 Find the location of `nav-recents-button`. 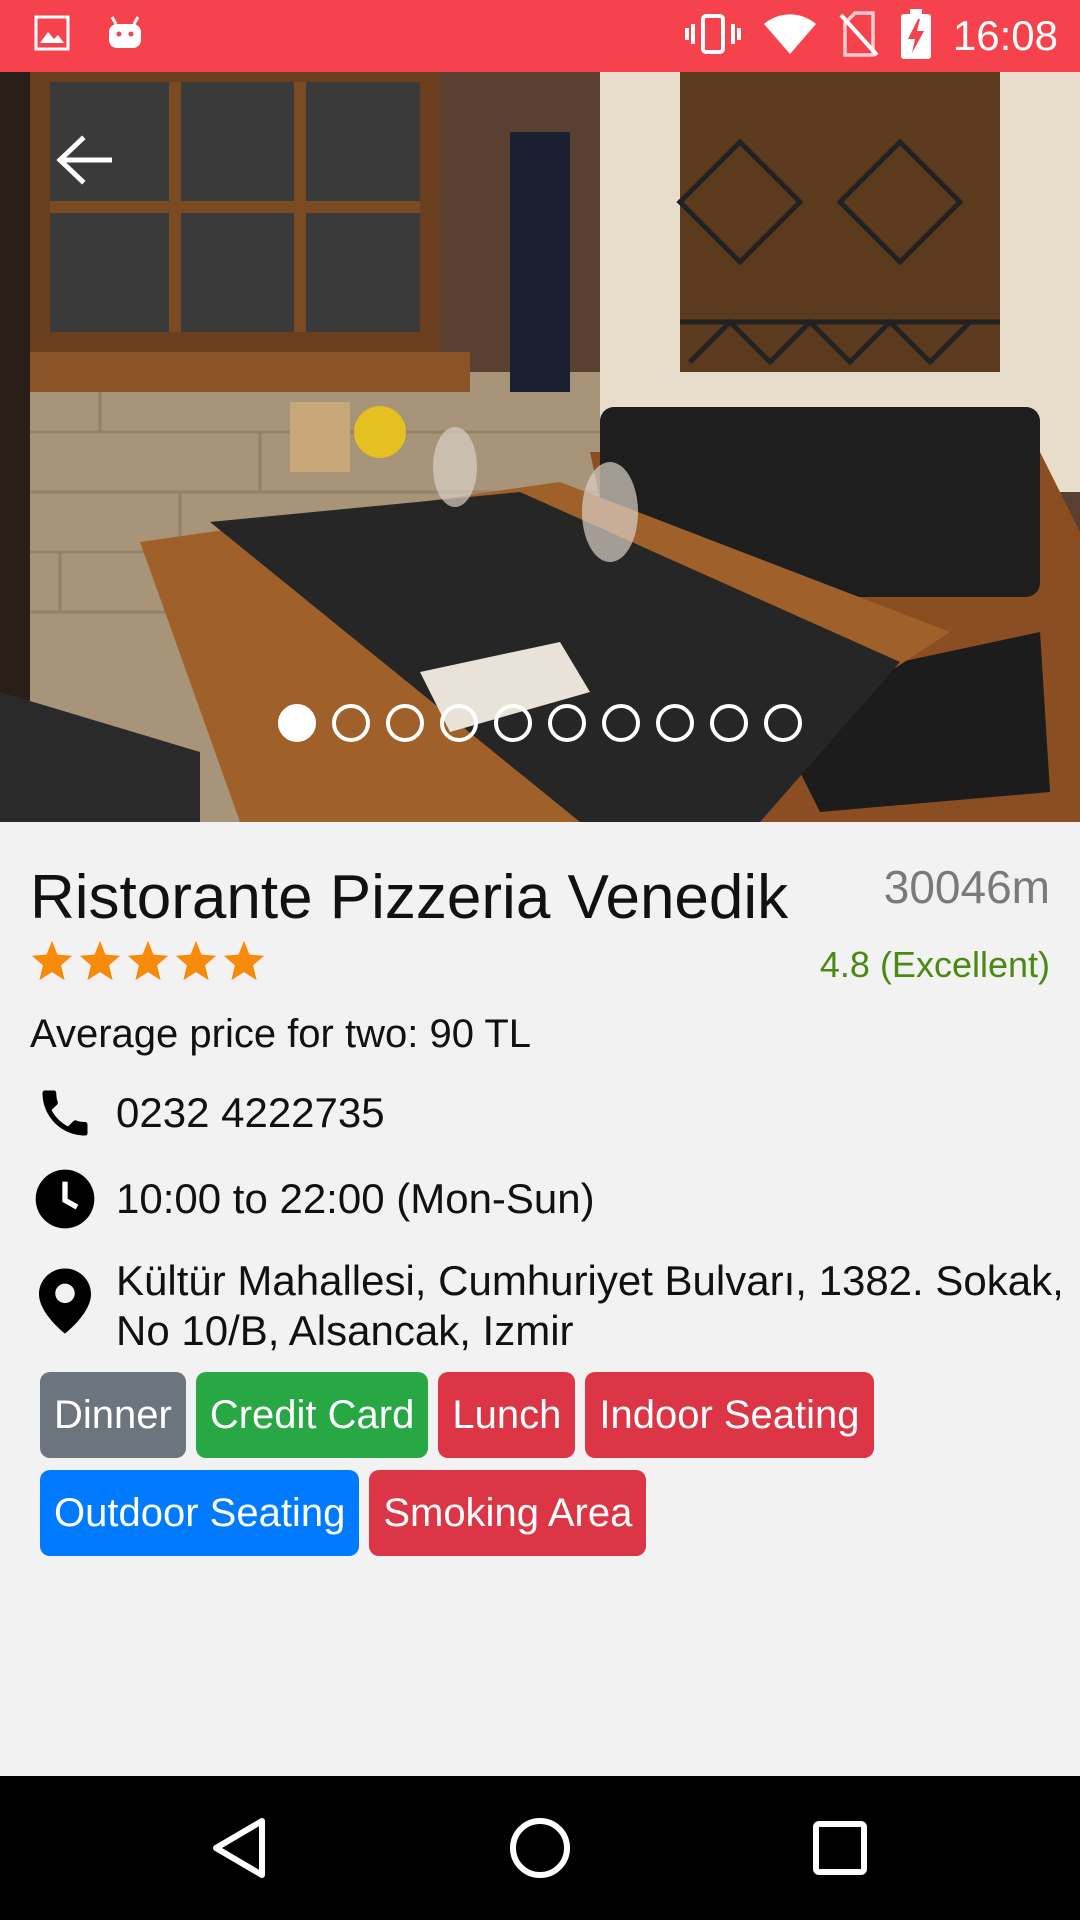

nav-recents-button is located at coordinates (840, 1848).